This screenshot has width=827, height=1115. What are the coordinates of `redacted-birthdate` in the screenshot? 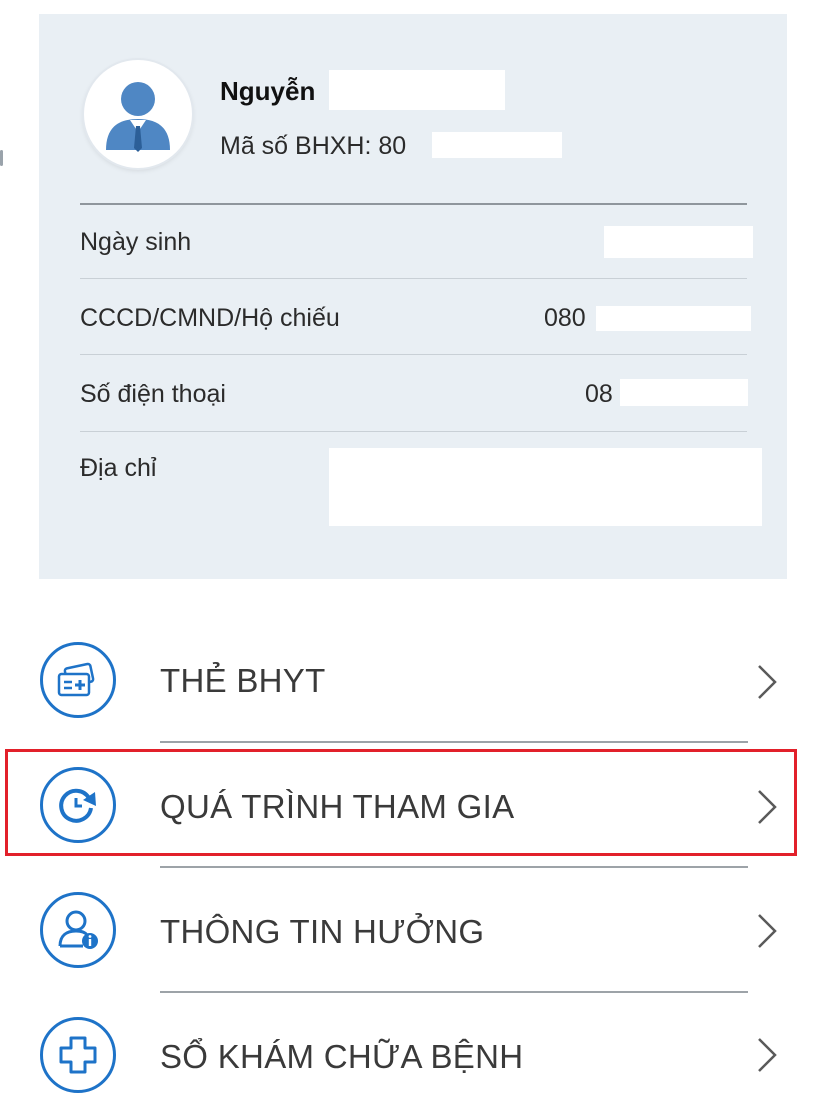 It's located at (678, 242).